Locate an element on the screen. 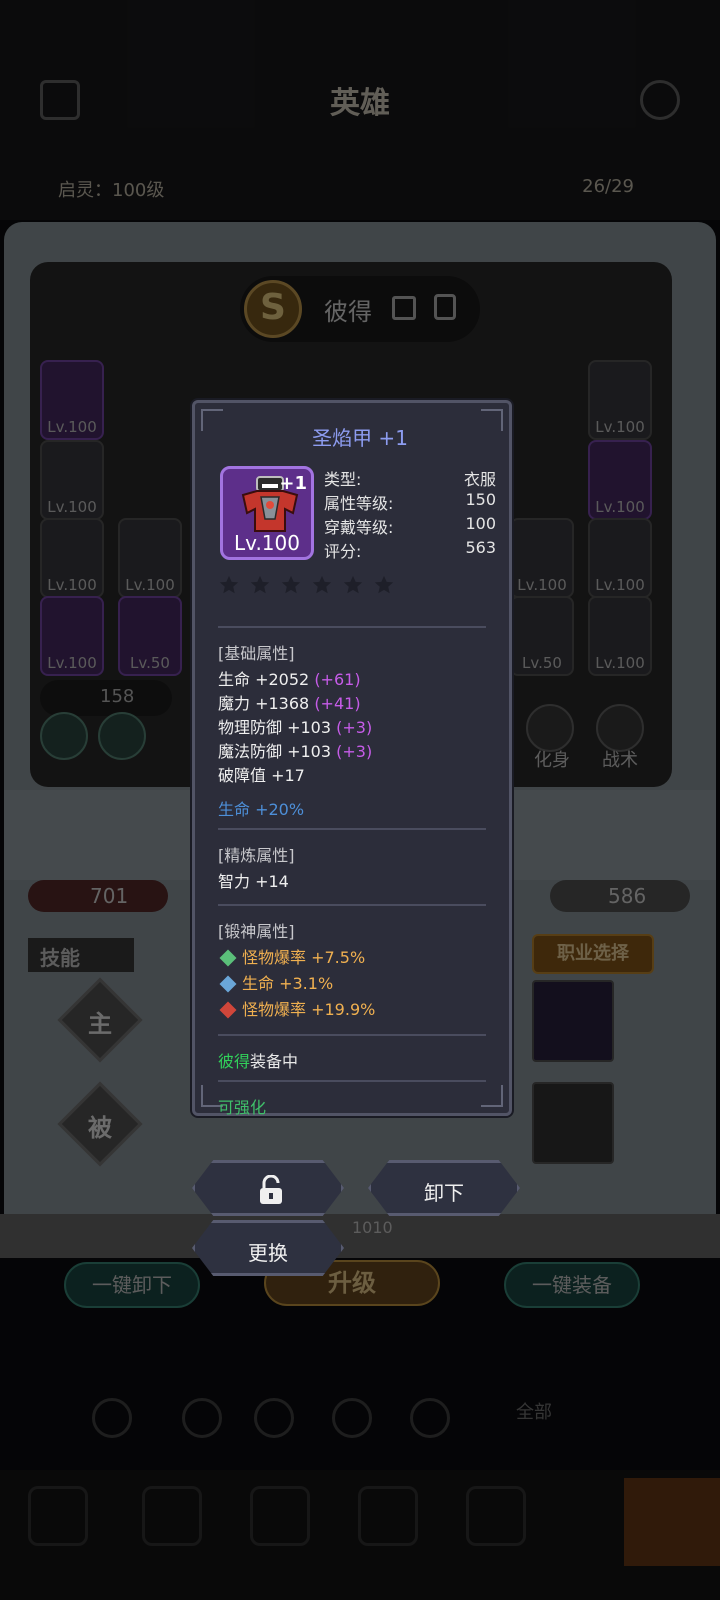 Image resolution: width=720 pixels, height=1600 pixels. skills-tab: 技能 is located at coordinates (81, 955).